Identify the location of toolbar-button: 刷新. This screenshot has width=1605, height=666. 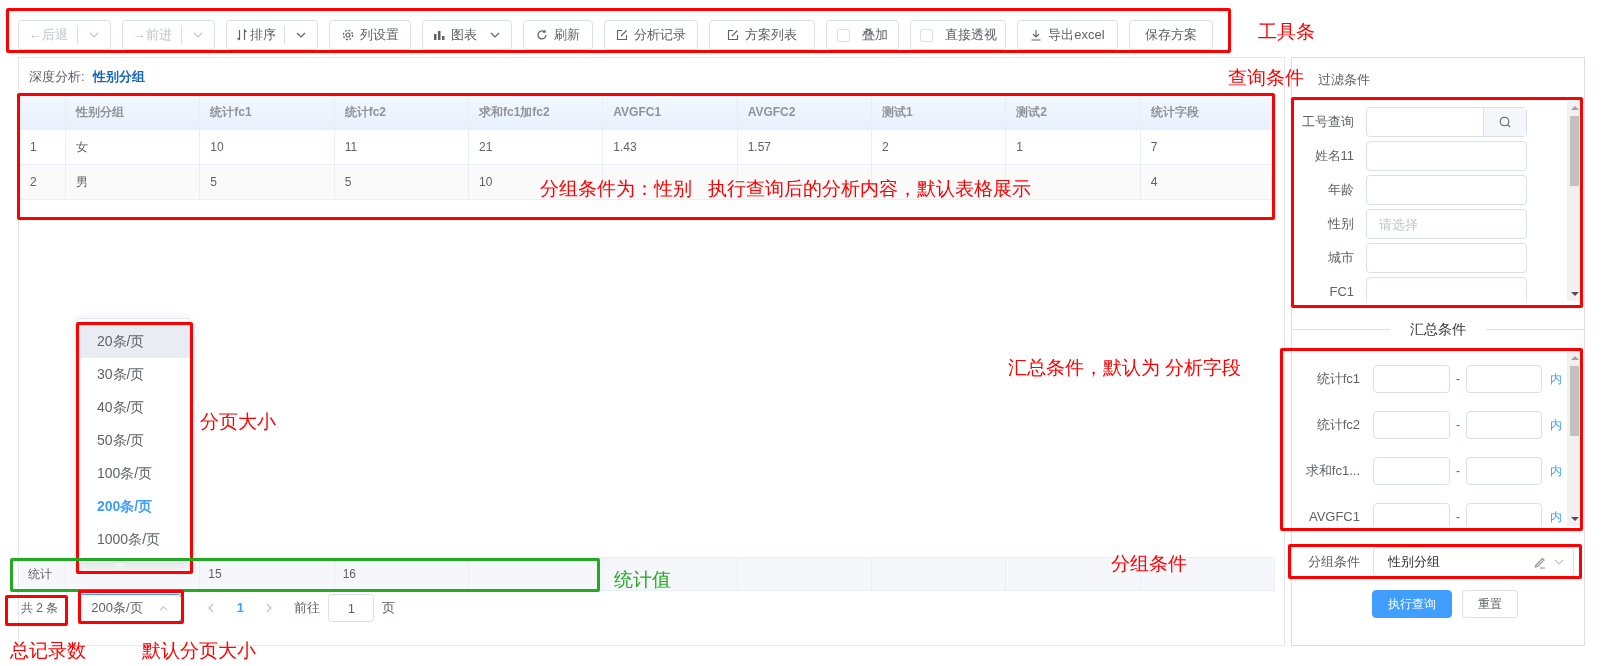
(558, 35).